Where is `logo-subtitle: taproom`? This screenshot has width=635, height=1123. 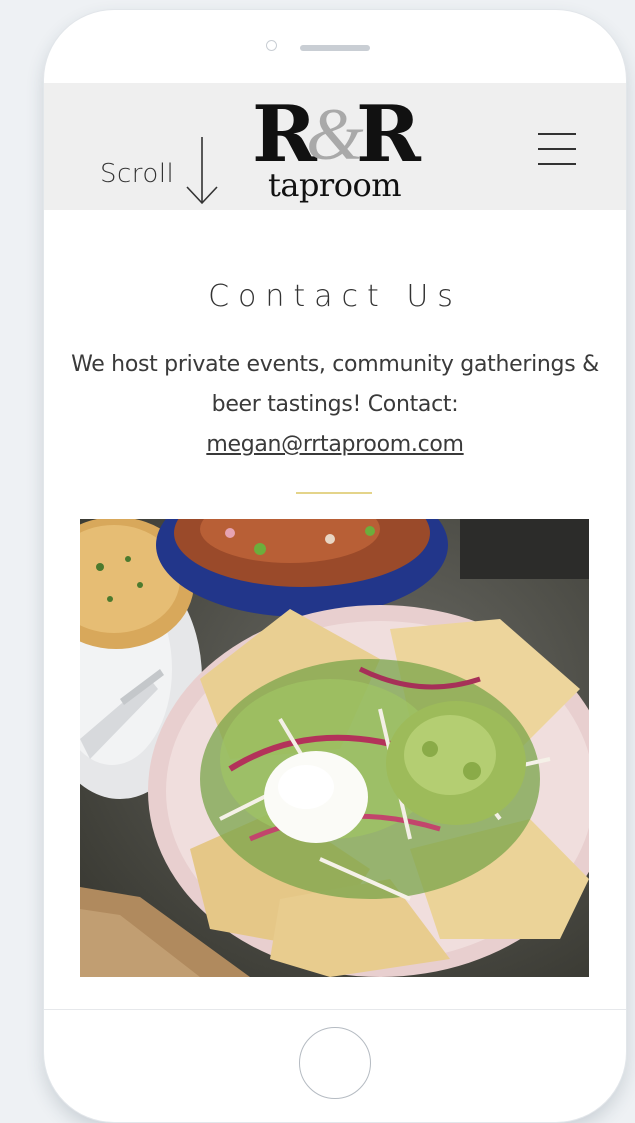 logo-subtitle: taproom is located at coordinates (335, 185).